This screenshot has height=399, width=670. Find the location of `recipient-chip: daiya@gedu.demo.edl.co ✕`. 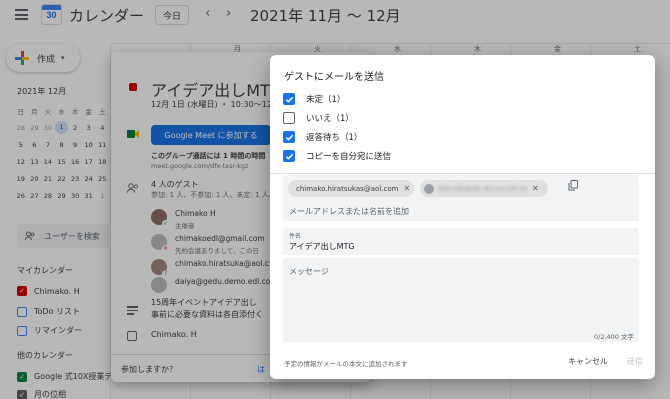

recipient-chip: daiya@gedu.demo.edl.co ✕ is located at coordinates (484, 188).